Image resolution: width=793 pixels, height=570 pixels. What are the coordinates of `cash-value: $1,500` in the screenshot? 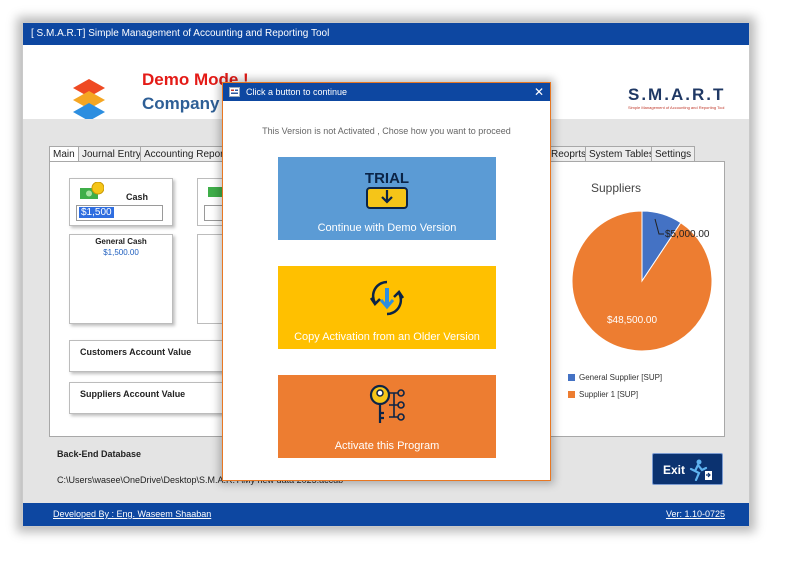 It's located at (96, 212).